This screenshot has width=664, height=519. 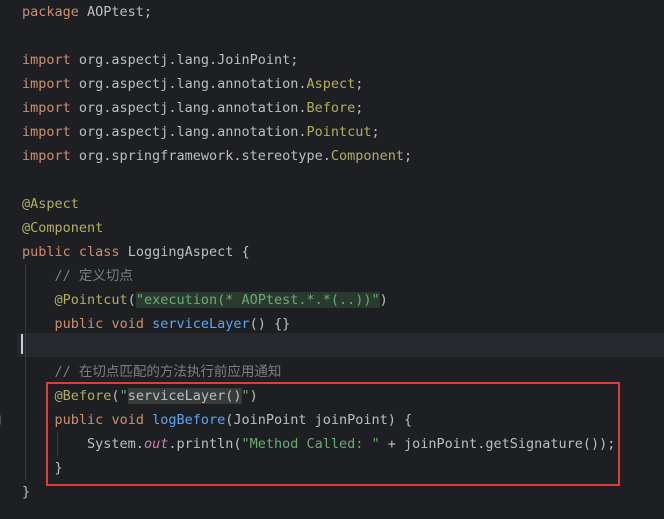 I want to click on text-caret, so click(x=22, y=344).